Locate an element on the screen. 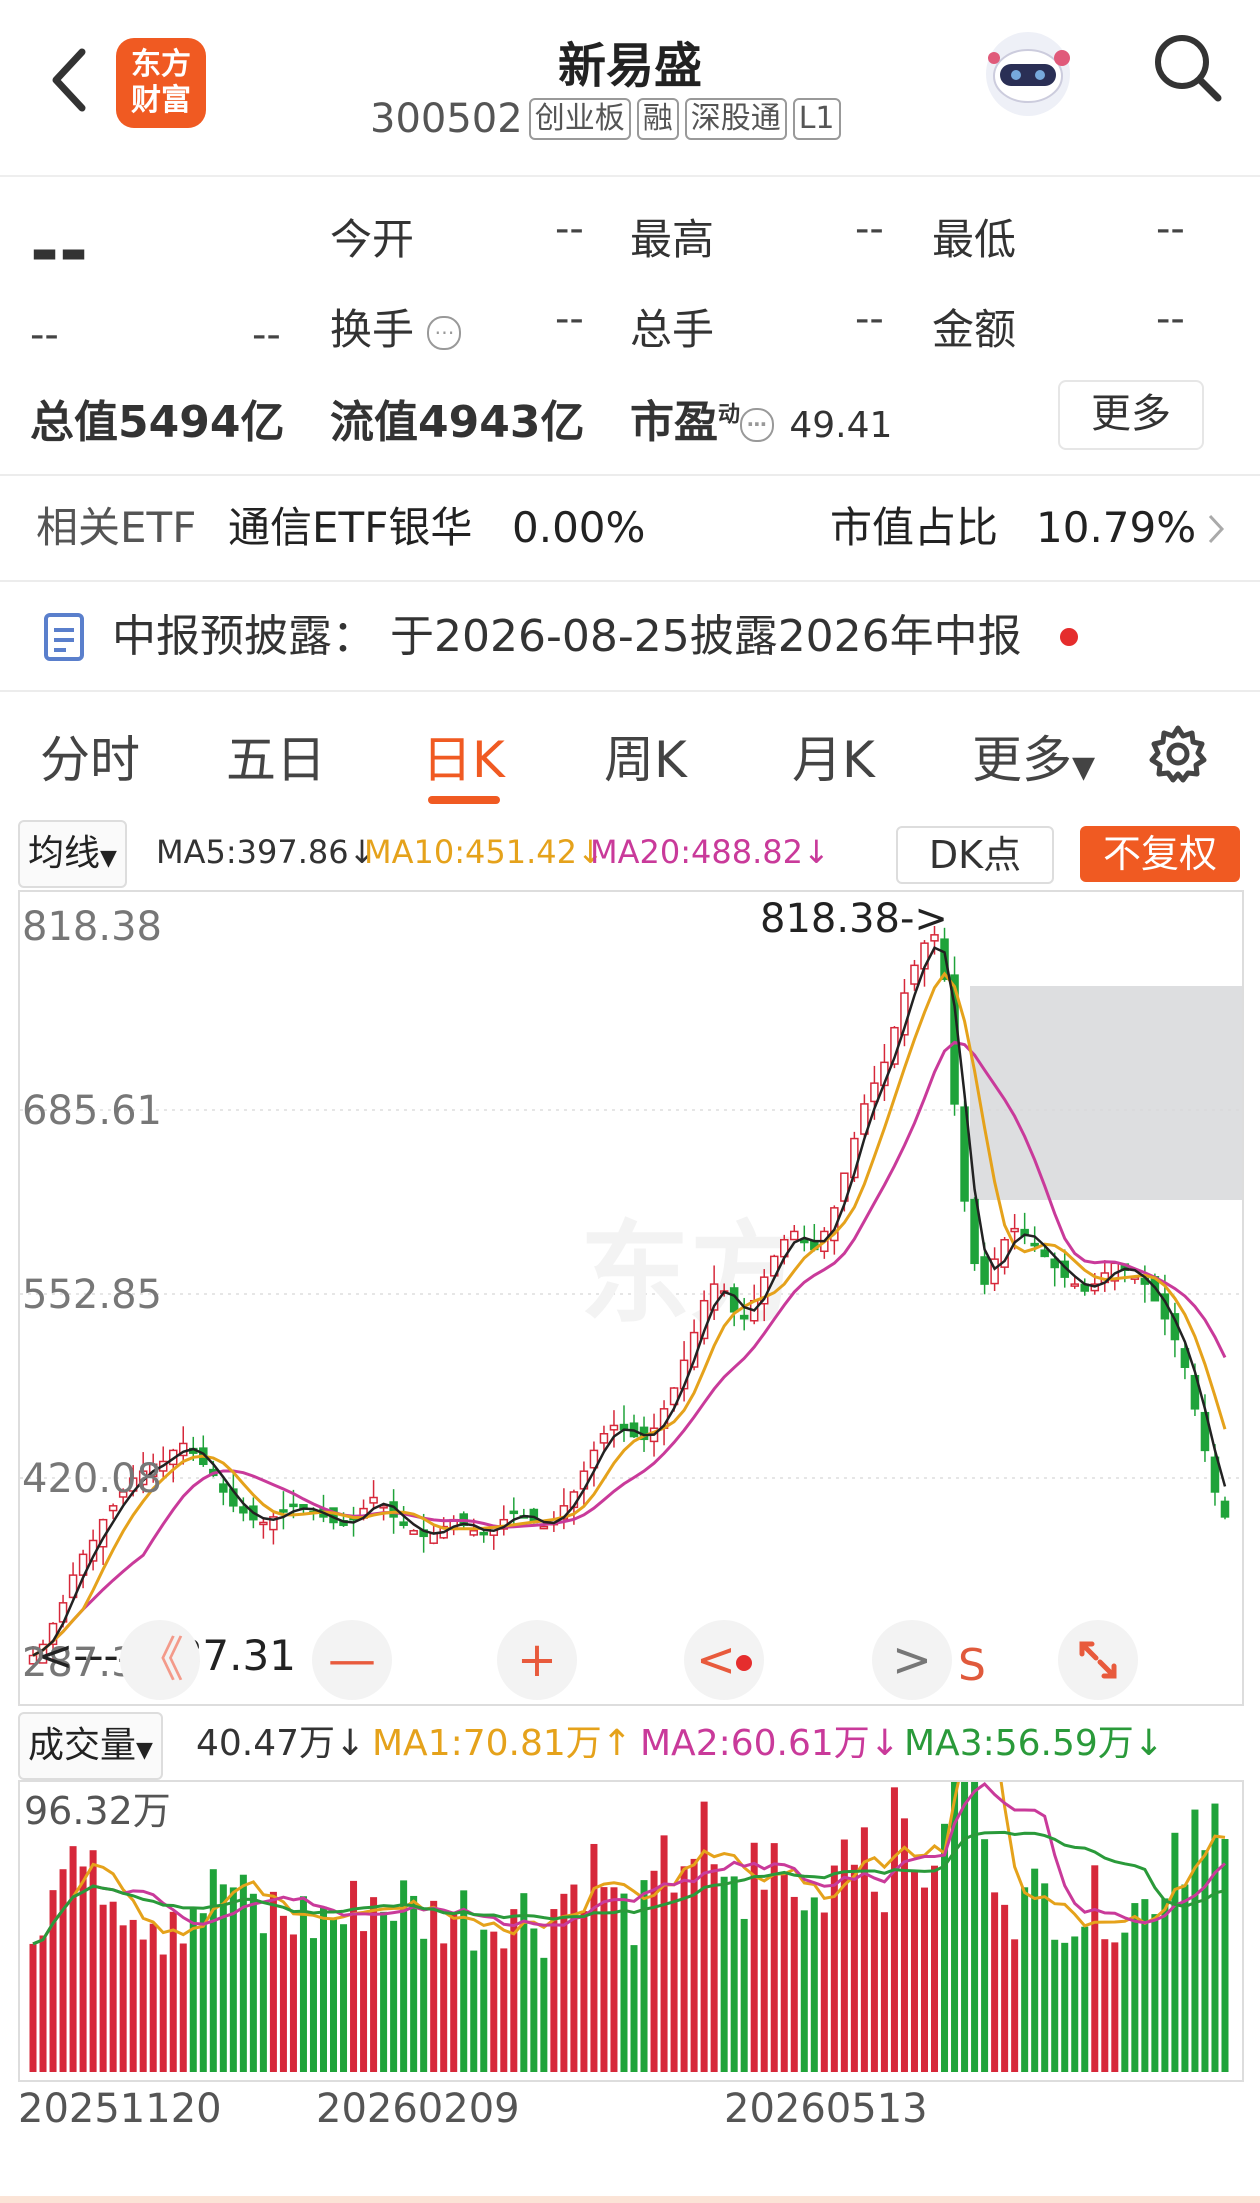 This screenshot has height=2203, width=1260. vol-value: 40.47万↓ is located at coordinates (280, 1744).